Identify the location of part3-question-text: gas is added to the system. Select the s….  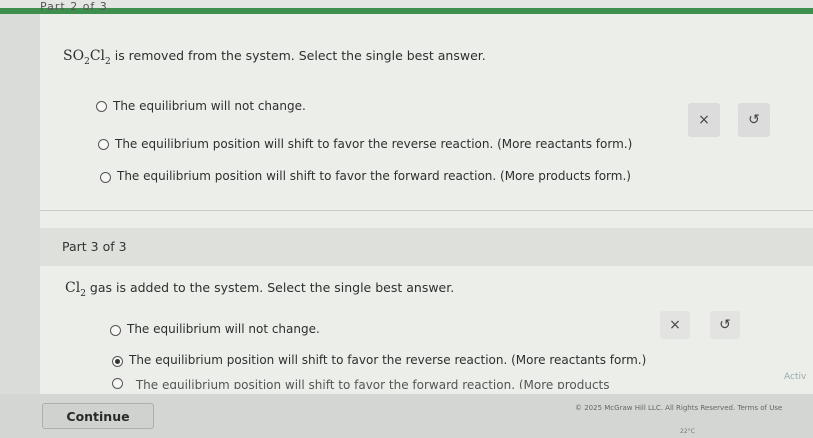
(270, 287).